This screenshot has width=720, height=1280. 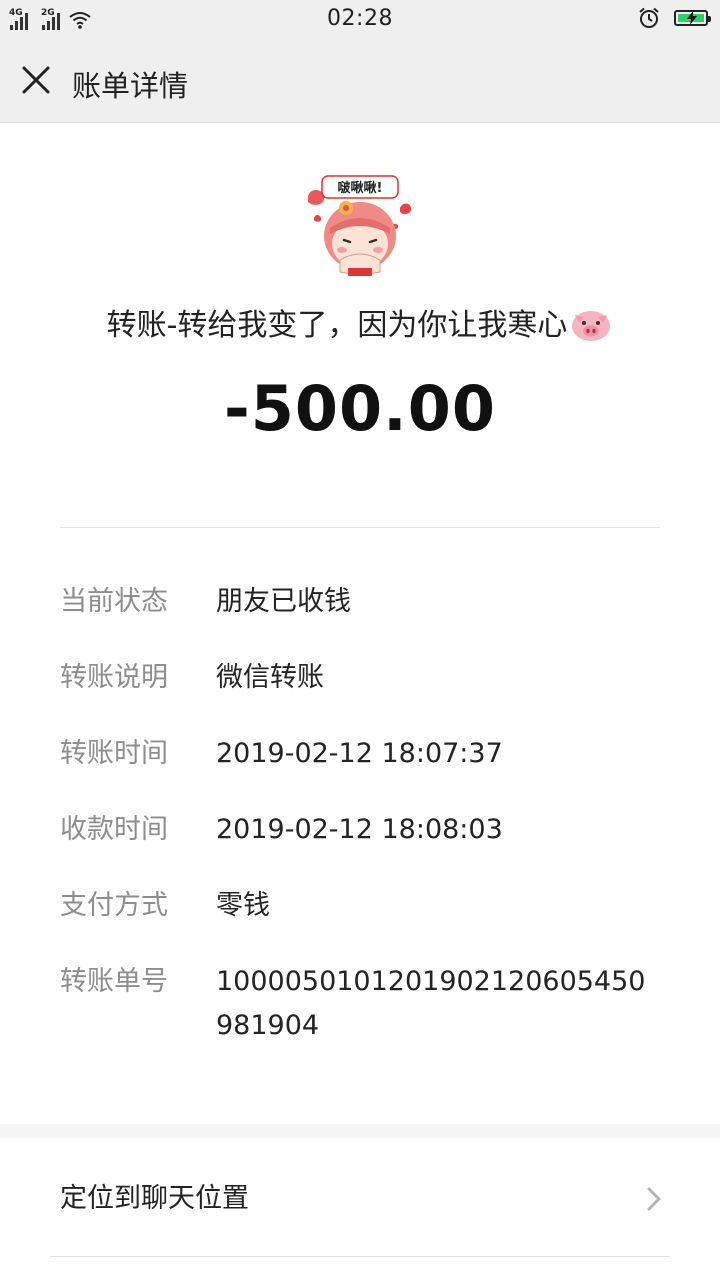 I want to click on transfer-remark-text: 转账-转给我变了，因为你让我寒心, so click(x=337, y=325).